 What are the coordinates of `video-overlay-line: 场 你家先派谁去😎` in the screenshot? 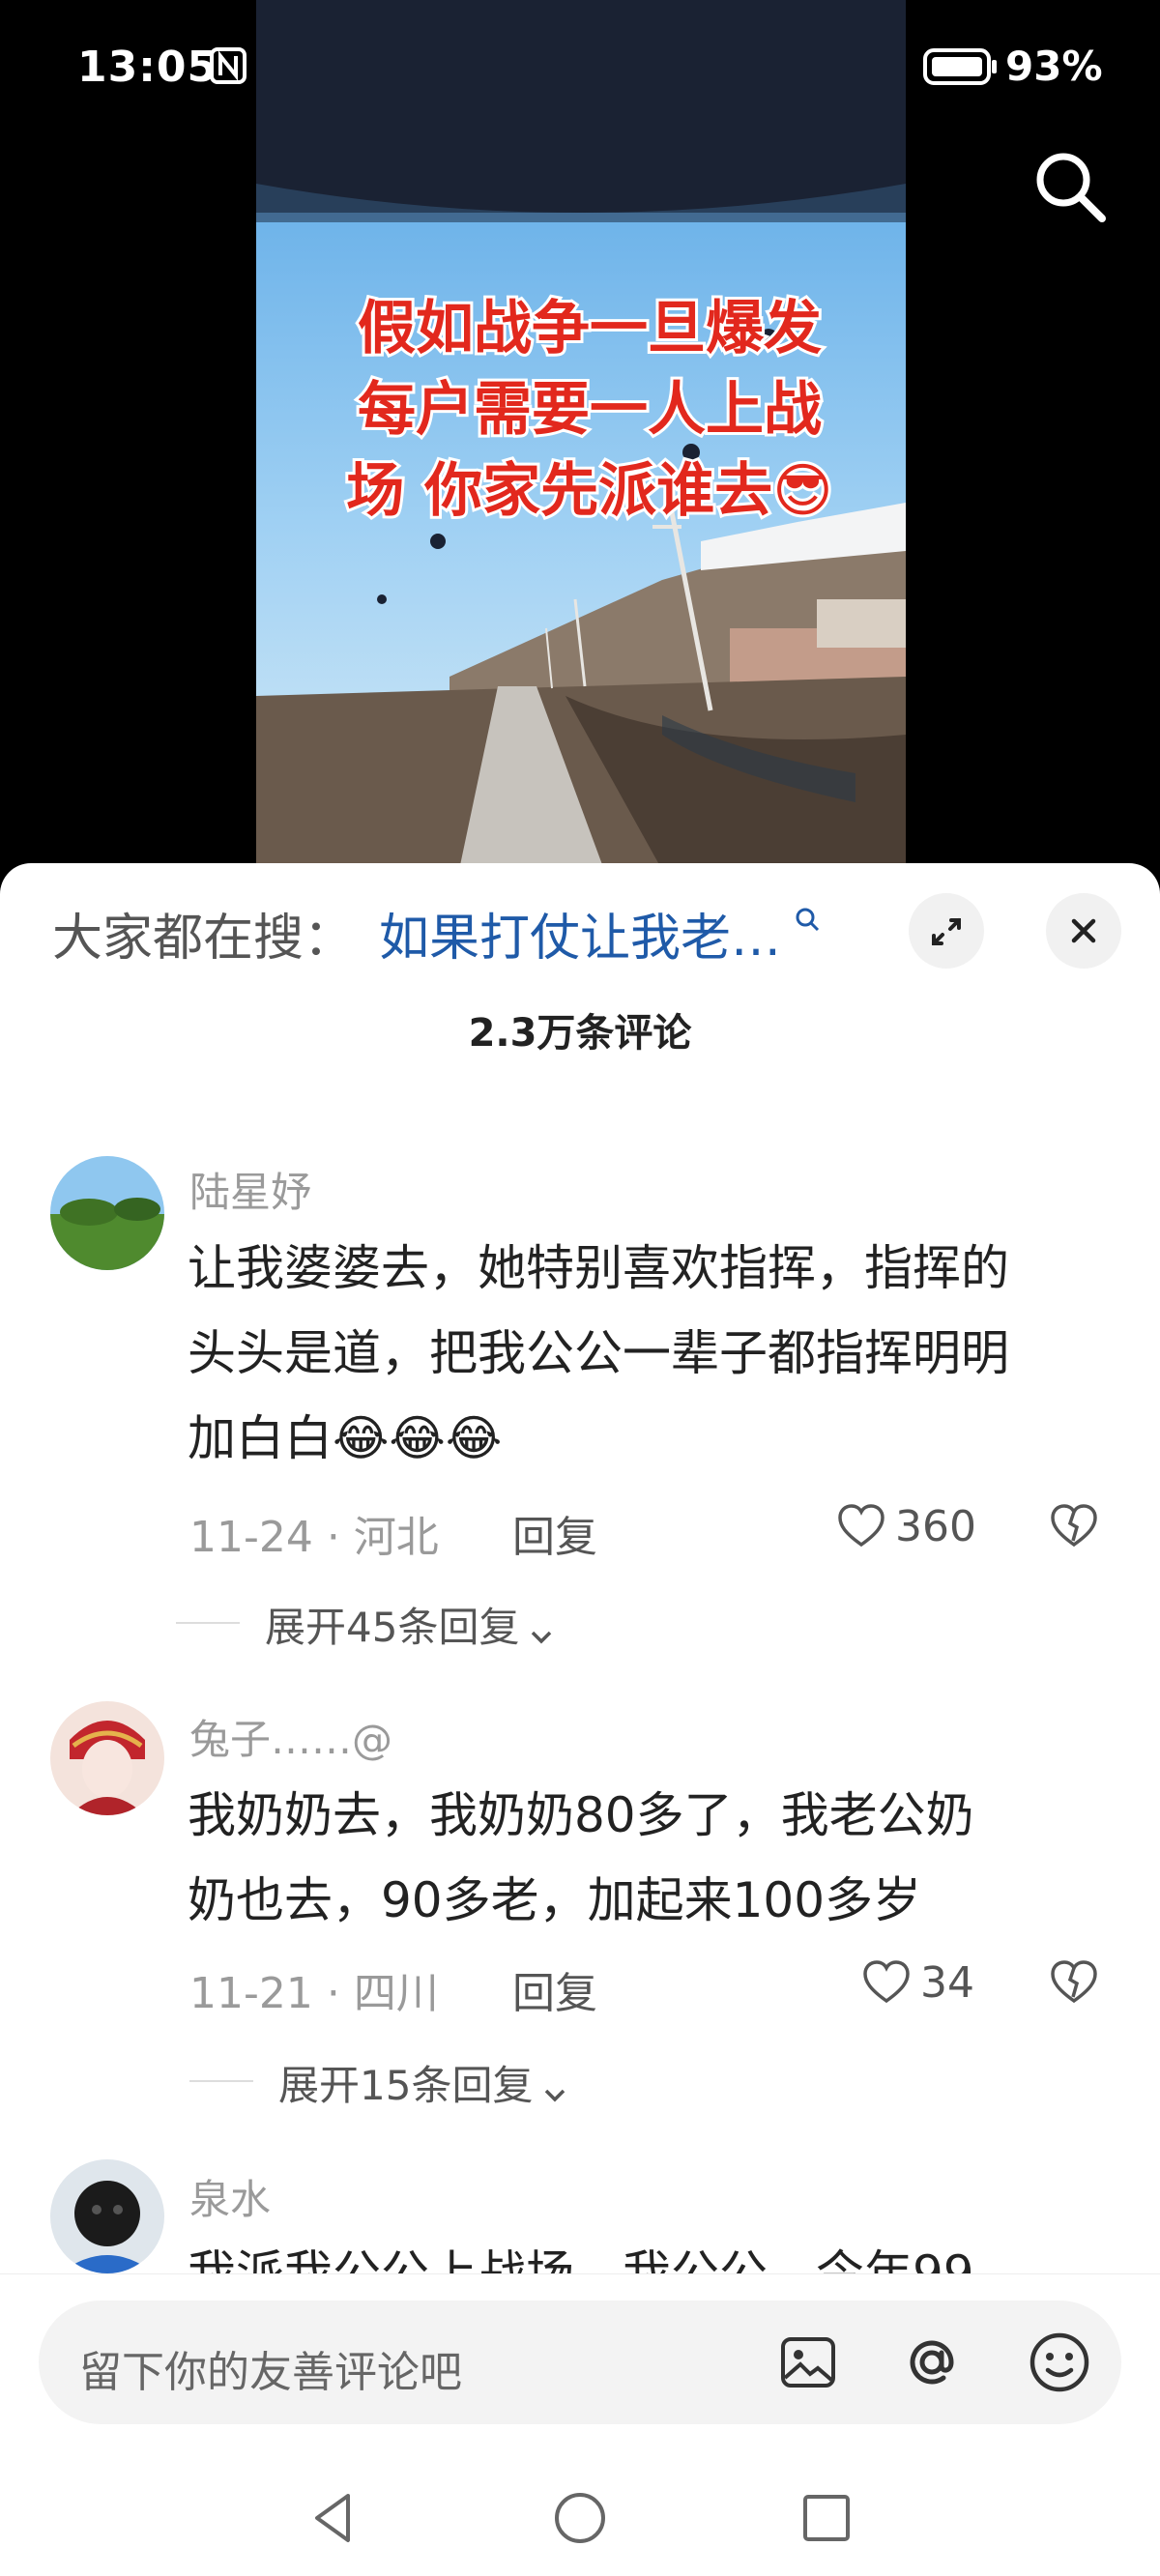 It's located at (589, 491).